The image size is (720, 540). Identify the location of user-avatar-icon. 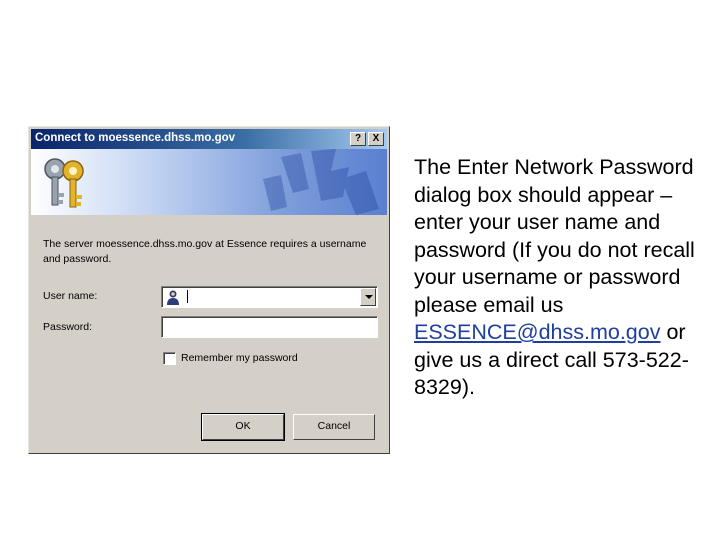
(173, 297).